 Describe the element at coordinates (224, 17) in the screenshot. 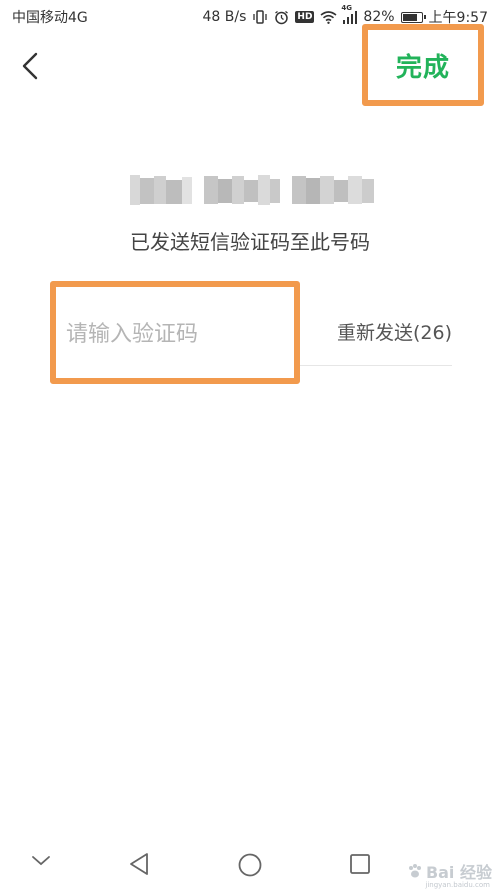

I see `net-speed: 48 B/s` at that location.